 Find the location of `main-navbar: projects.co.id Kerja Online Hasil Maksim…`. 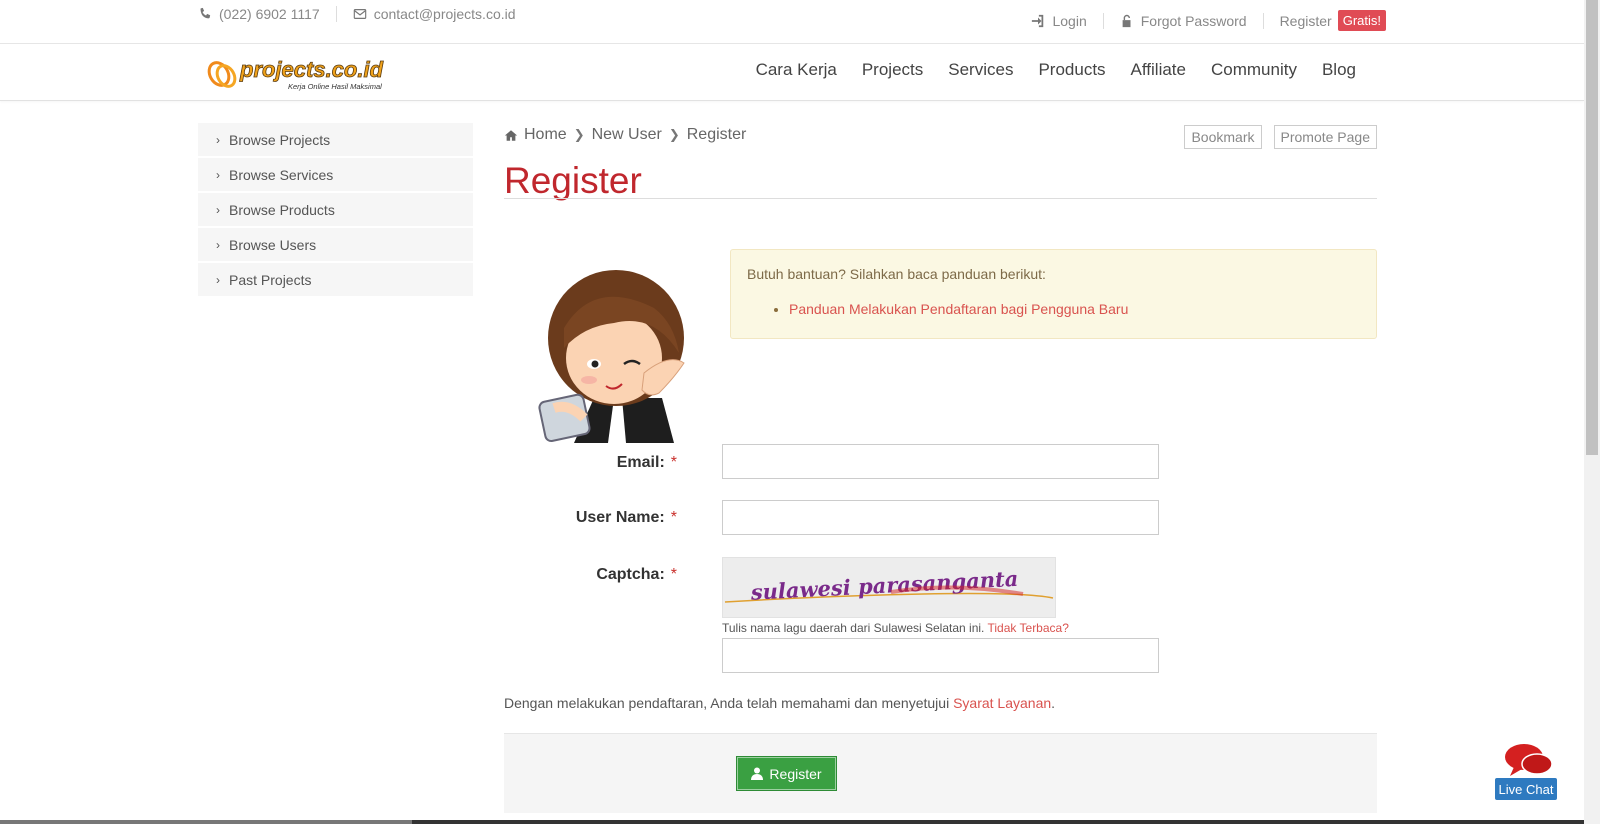

main-navbar: projects.co.id Kerja Online Hasil Maksim… is located at coordinates (792, 72).